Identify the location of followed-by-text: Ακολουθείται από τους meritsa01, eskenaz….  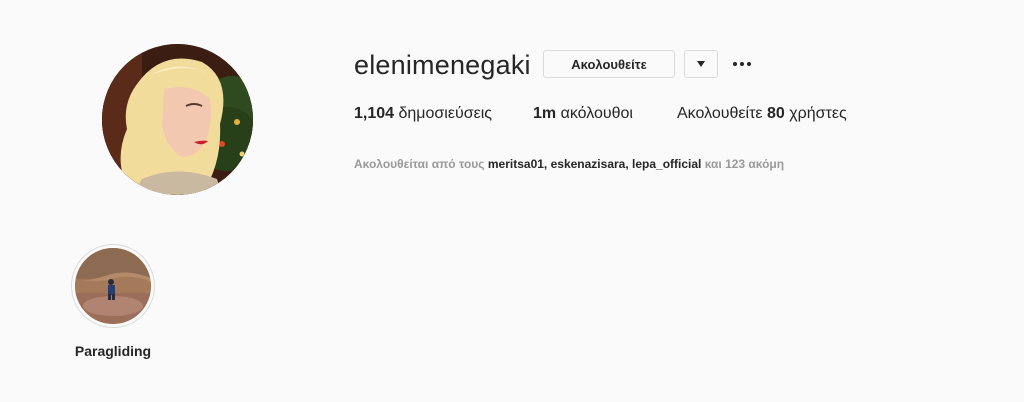
(569, 164).